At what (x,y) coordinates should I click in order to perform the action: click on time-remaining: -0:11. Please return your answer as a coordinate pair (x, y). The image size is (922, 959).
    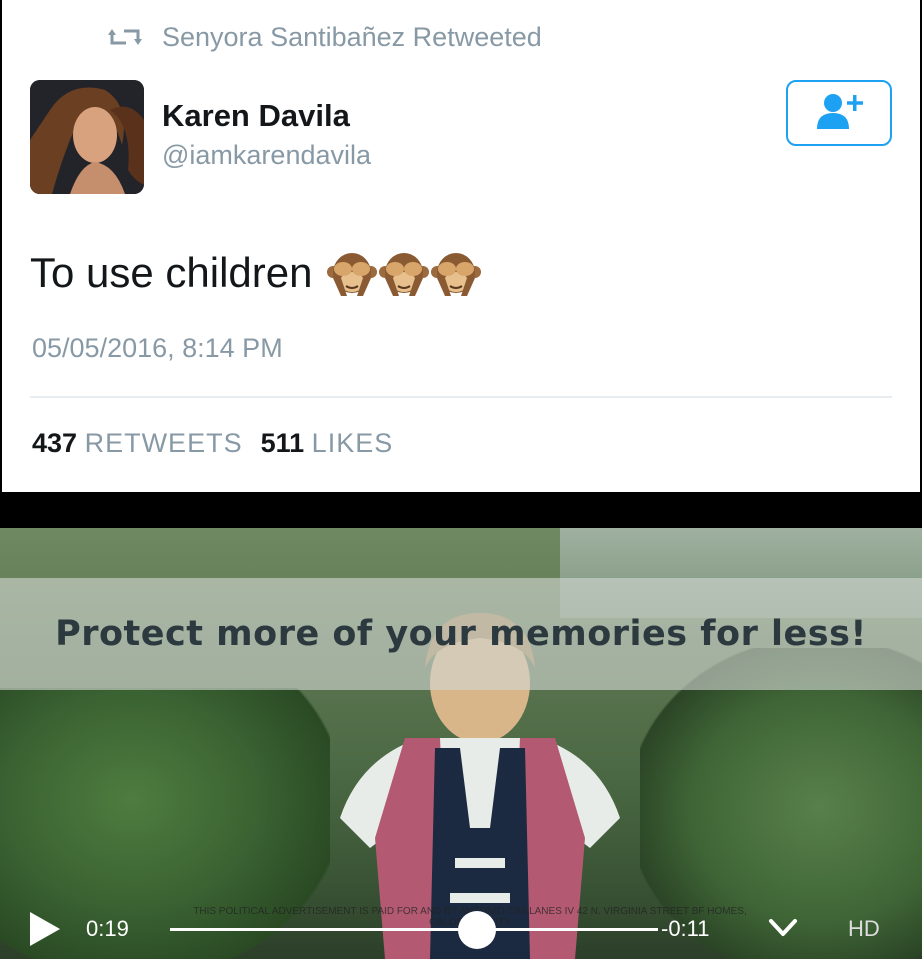
    Looking at the image, I should click on (685, 928).